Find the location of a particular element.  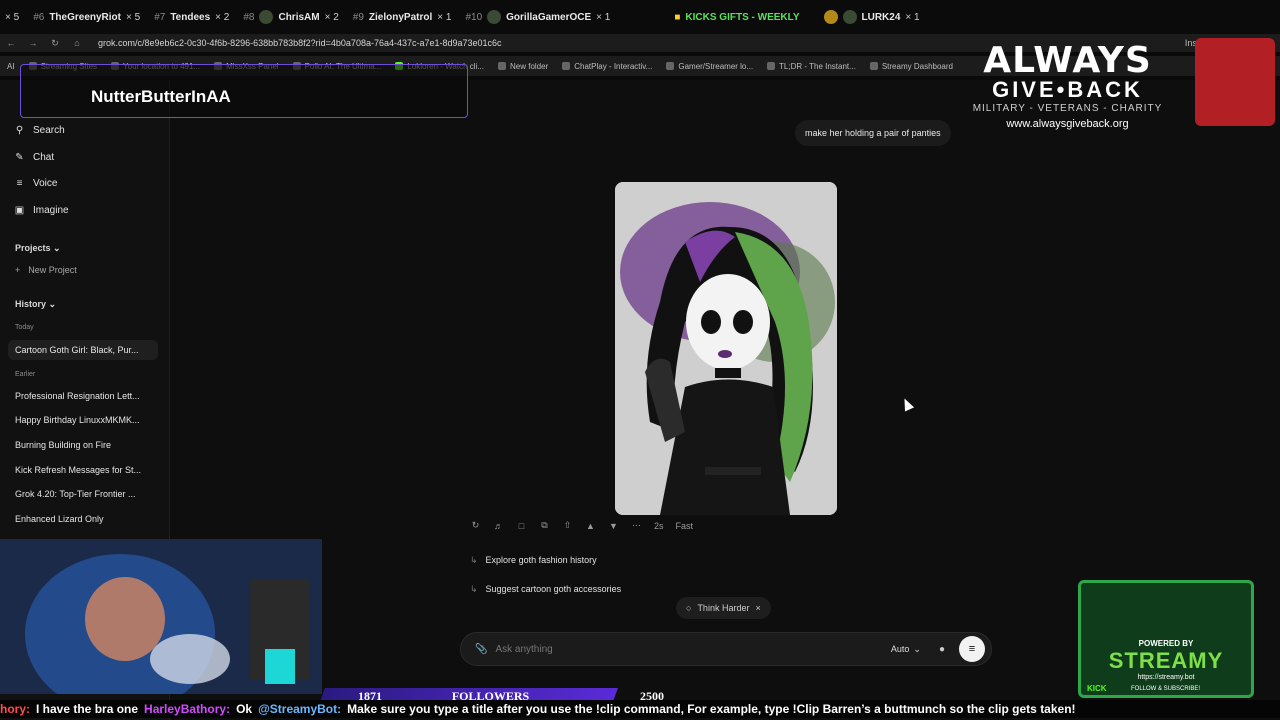

projects-header: Projects ⌄ is located at coordinates (38, 248).